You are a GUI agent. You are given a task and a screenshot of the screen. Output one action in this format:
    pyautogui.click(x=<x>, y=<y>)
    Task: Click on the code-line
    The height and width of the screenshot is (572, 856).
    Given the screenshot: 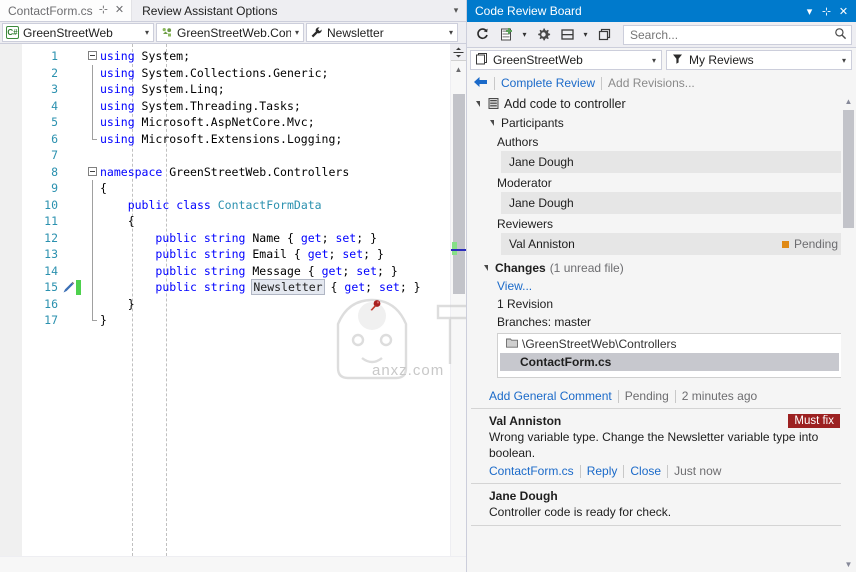 What is the action you would take?
    pyautogui.click(x=275, y=155)
    